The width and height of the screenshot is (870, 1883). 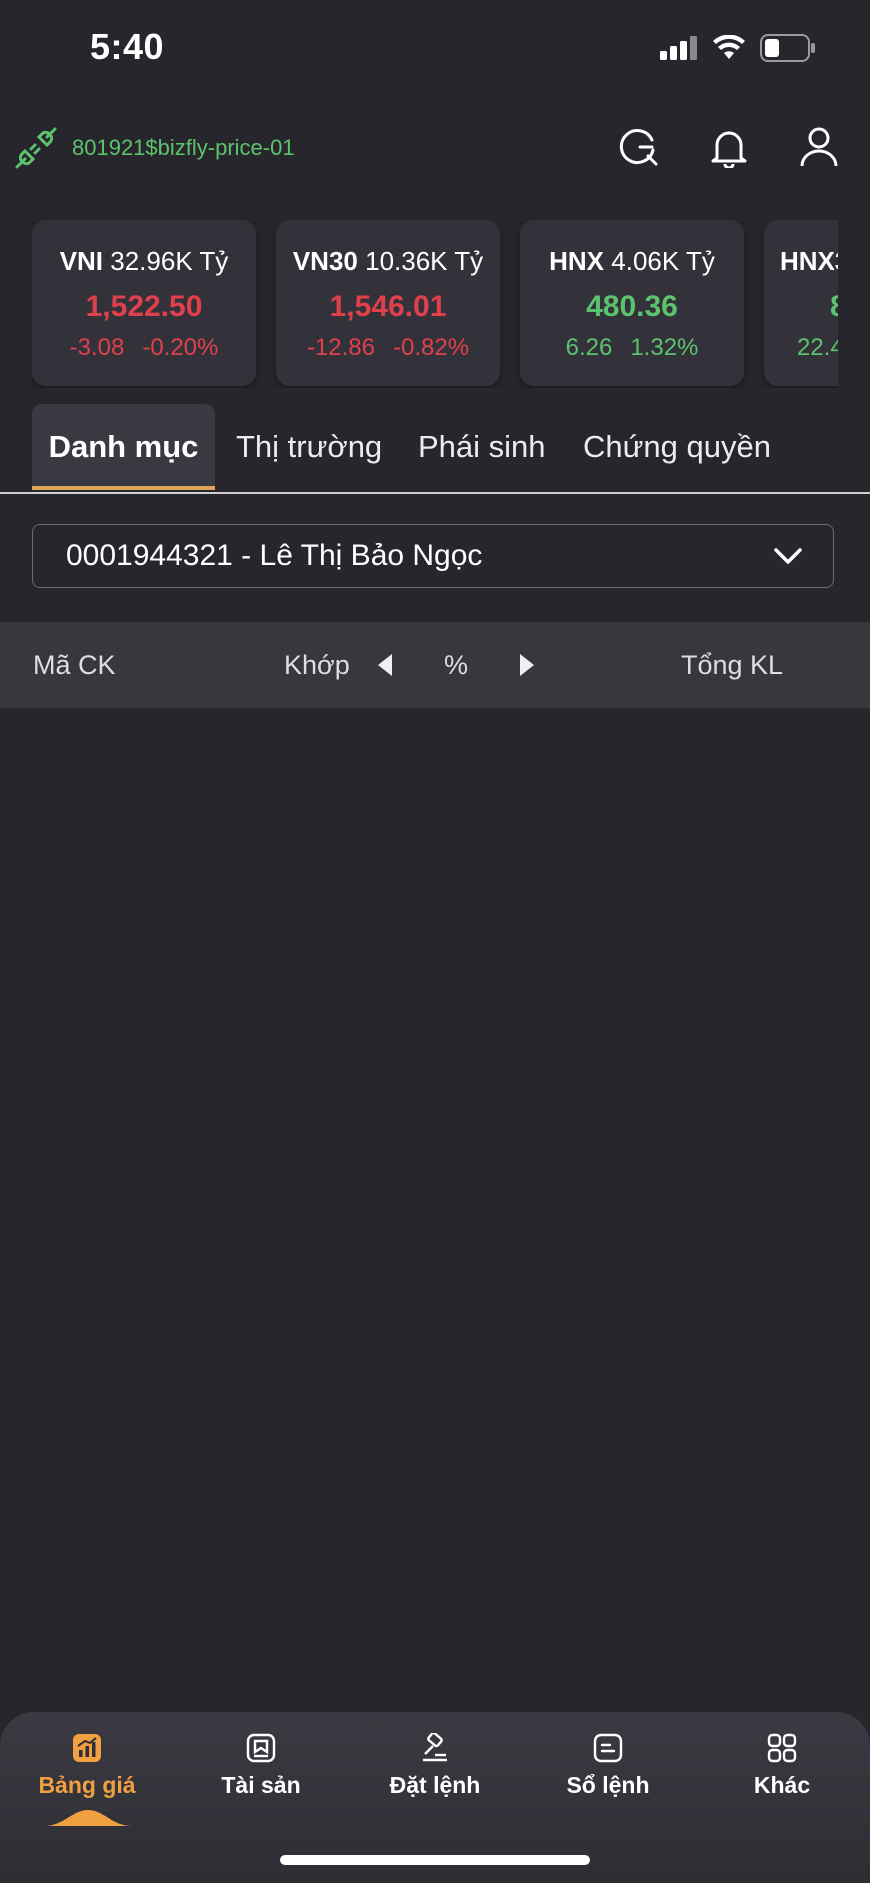 What do you see at coordinates (456, 665) in the screenshot?
I see `column-percent: %` at bounding box center [456, 665].